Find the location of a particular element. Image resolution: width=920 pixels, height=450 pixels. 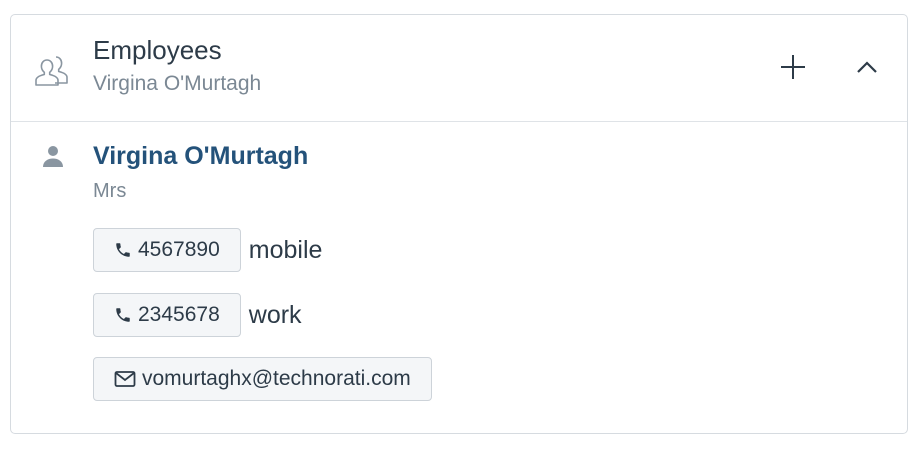

envelope-icon is located at coordinates (125, 379).